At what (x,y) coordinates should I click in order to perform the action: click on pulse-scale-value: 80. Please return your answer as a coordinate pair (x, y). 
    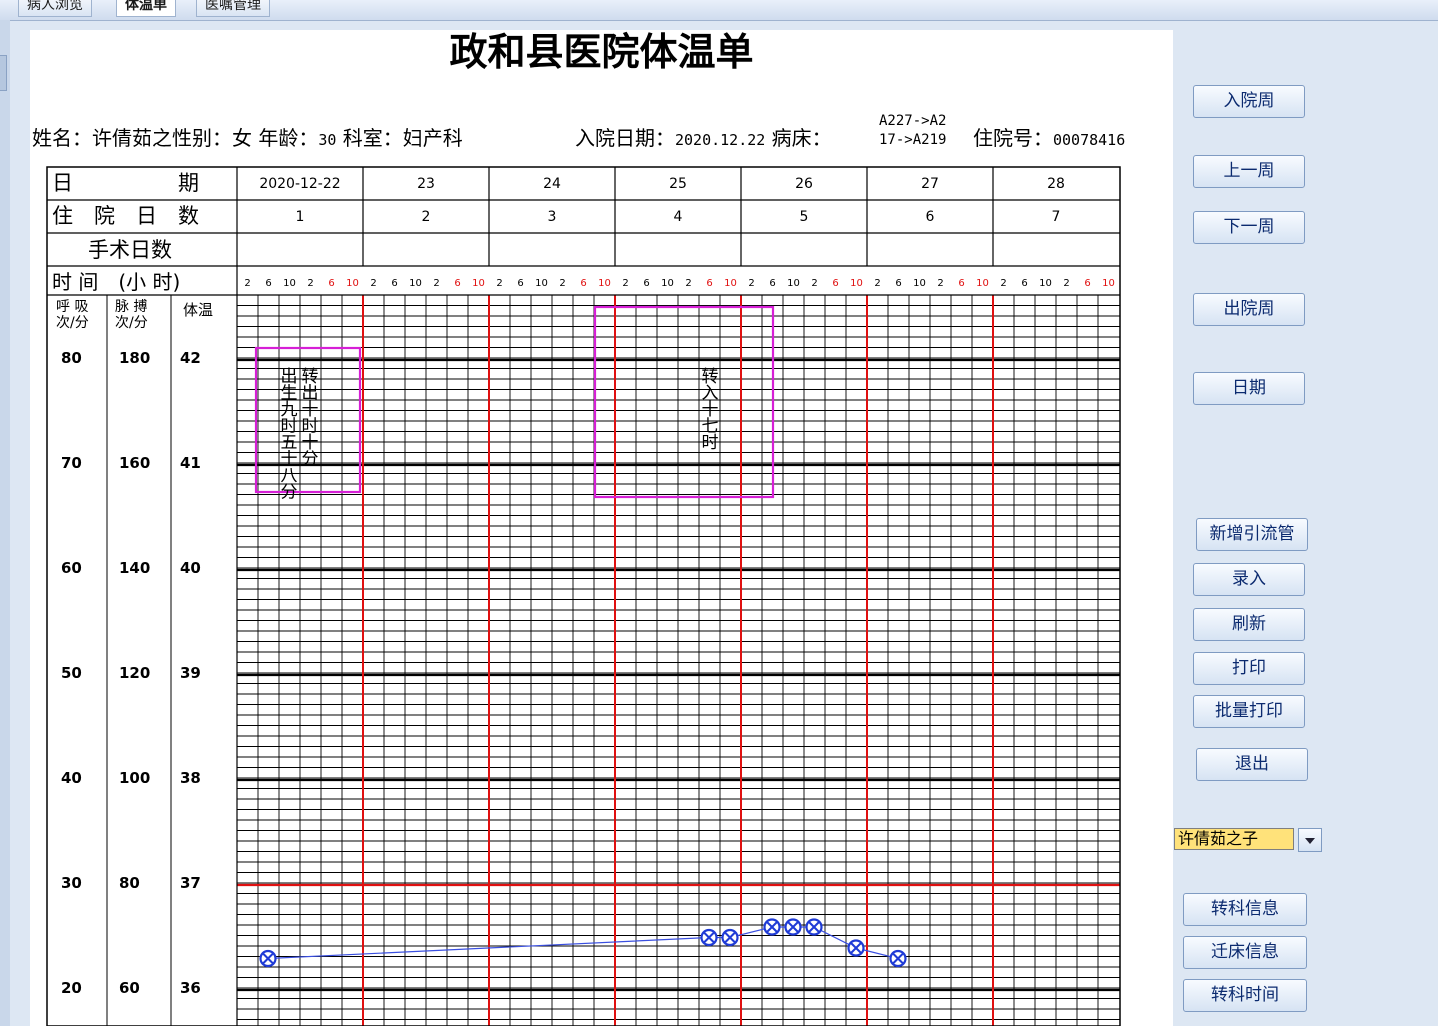
    Looking at the image, I should click on (129, 883).